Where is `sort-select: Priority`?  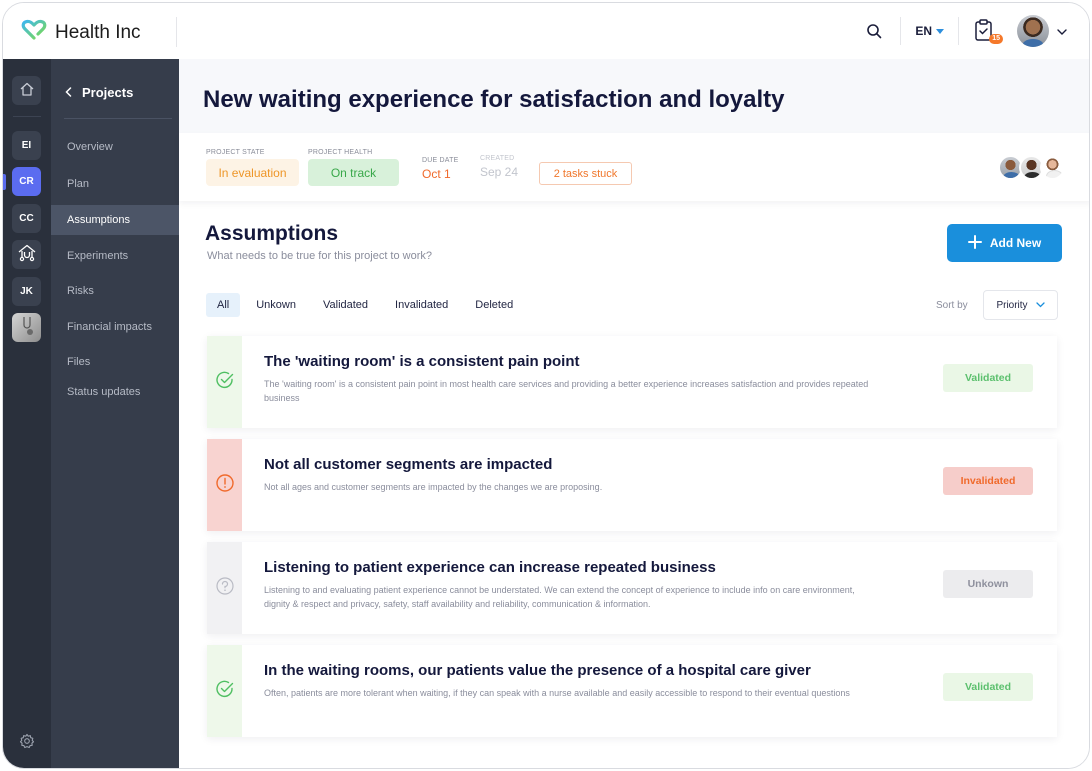 sort-select: Priority is located at coordinates (1020, 305).